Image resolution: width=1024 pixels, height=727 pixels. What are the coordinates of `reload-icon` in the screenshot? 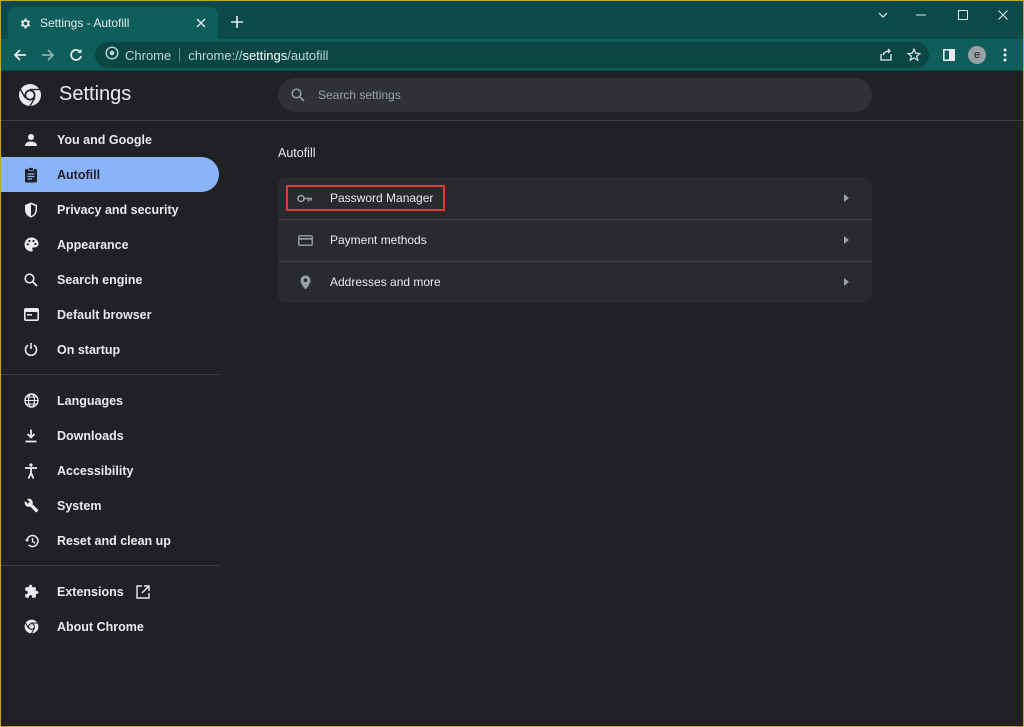 It's located at (76, 55).